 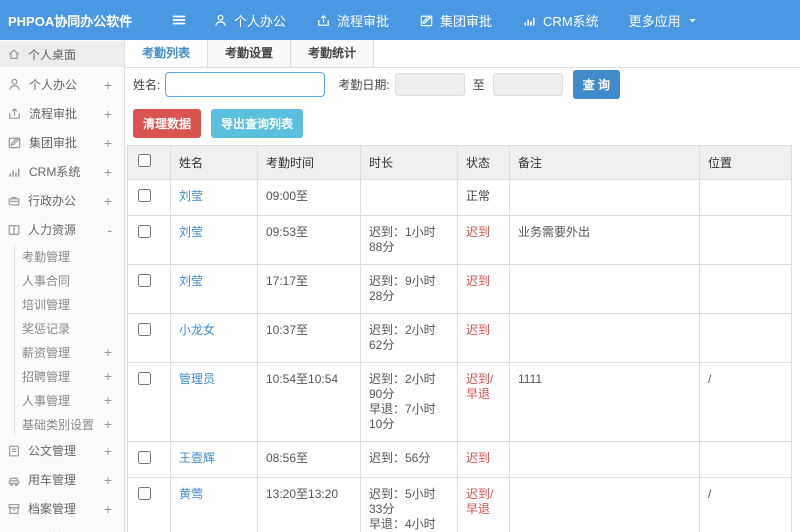 I want to click on sidebar-item-project-management: 项目管理+, so click(x=62, y=527).